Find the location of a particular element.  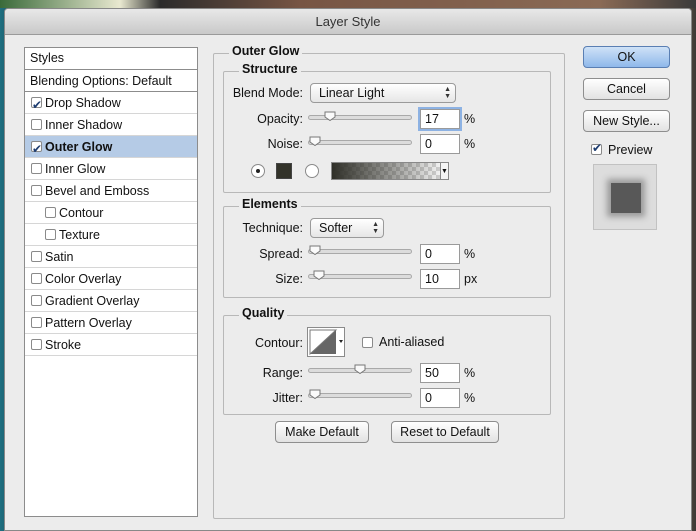

opacity-unit: % is located at coordinates (470, 119).